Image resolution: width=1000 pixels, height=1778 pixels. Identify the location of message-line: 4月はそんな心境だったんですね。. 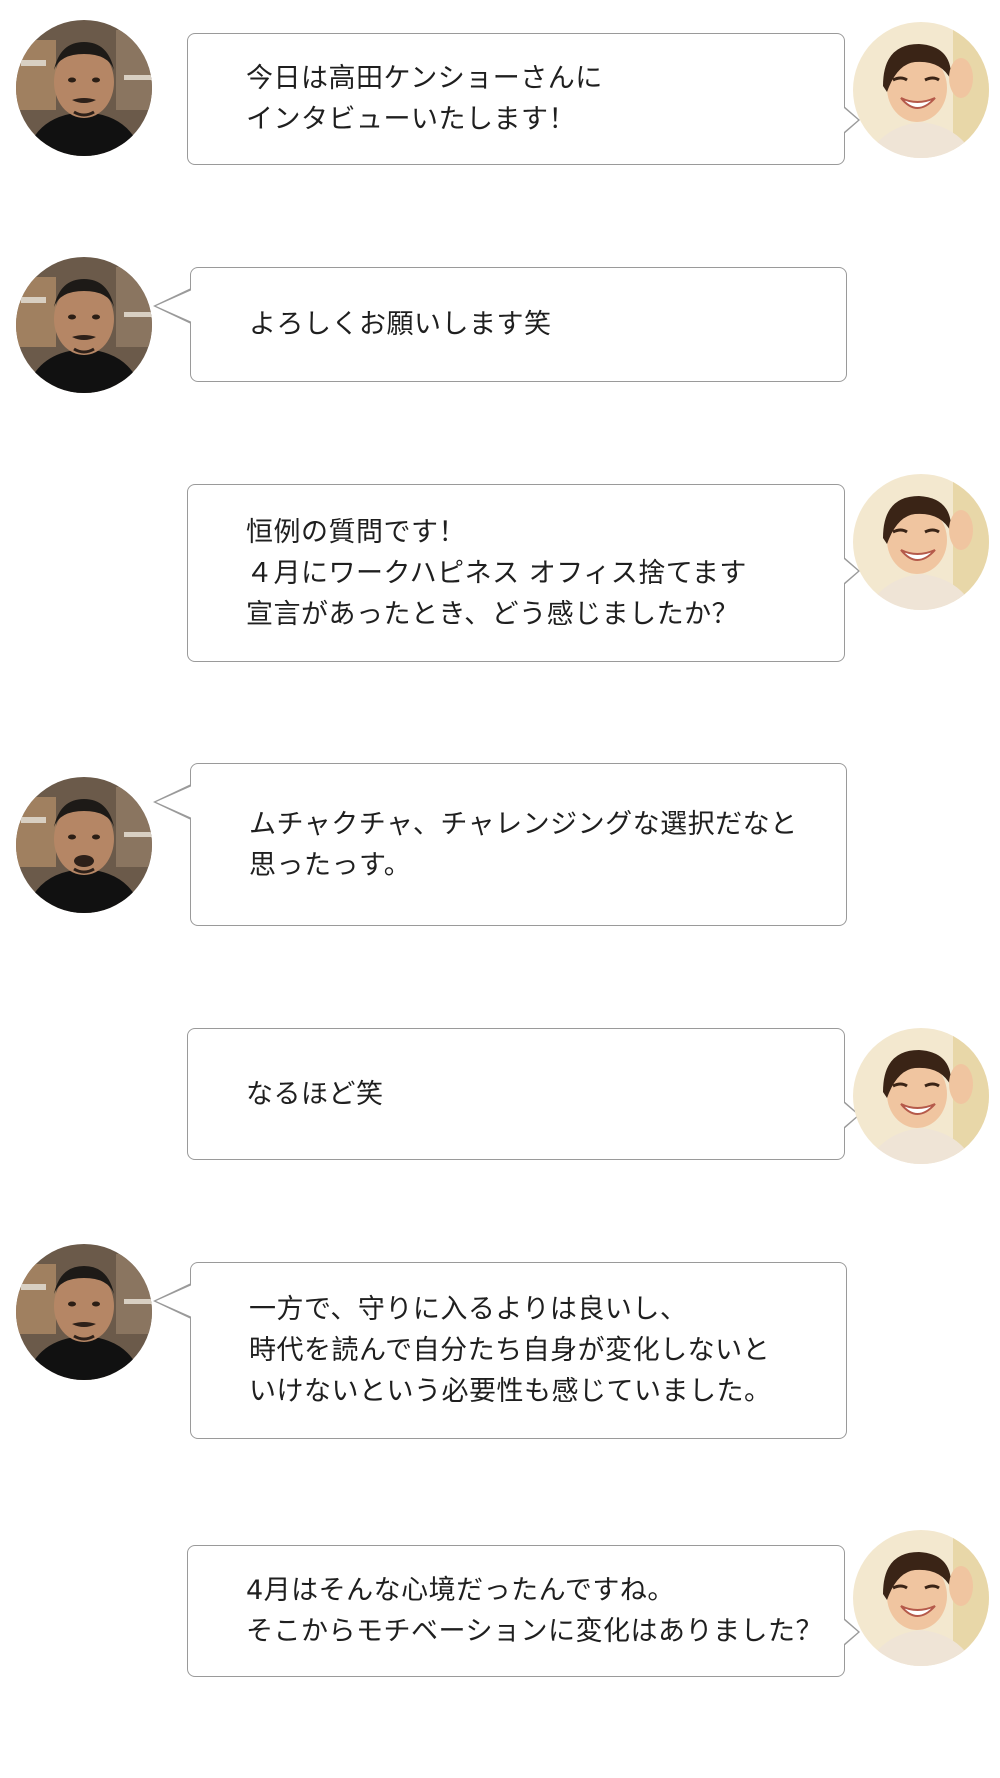
(460, 1590).